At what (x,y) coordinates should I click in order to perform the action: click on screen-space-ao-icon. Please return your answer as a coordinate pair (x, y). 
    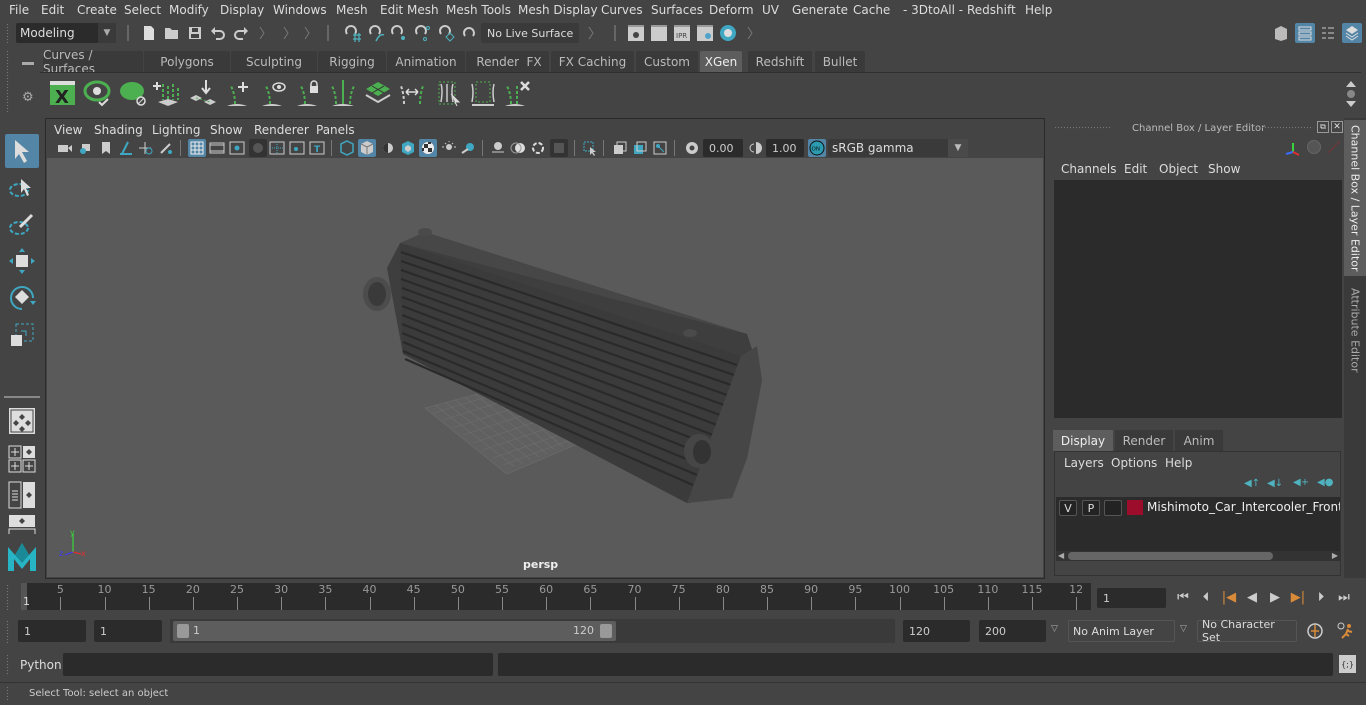
    Looking at the image, I should click on (498, 148).